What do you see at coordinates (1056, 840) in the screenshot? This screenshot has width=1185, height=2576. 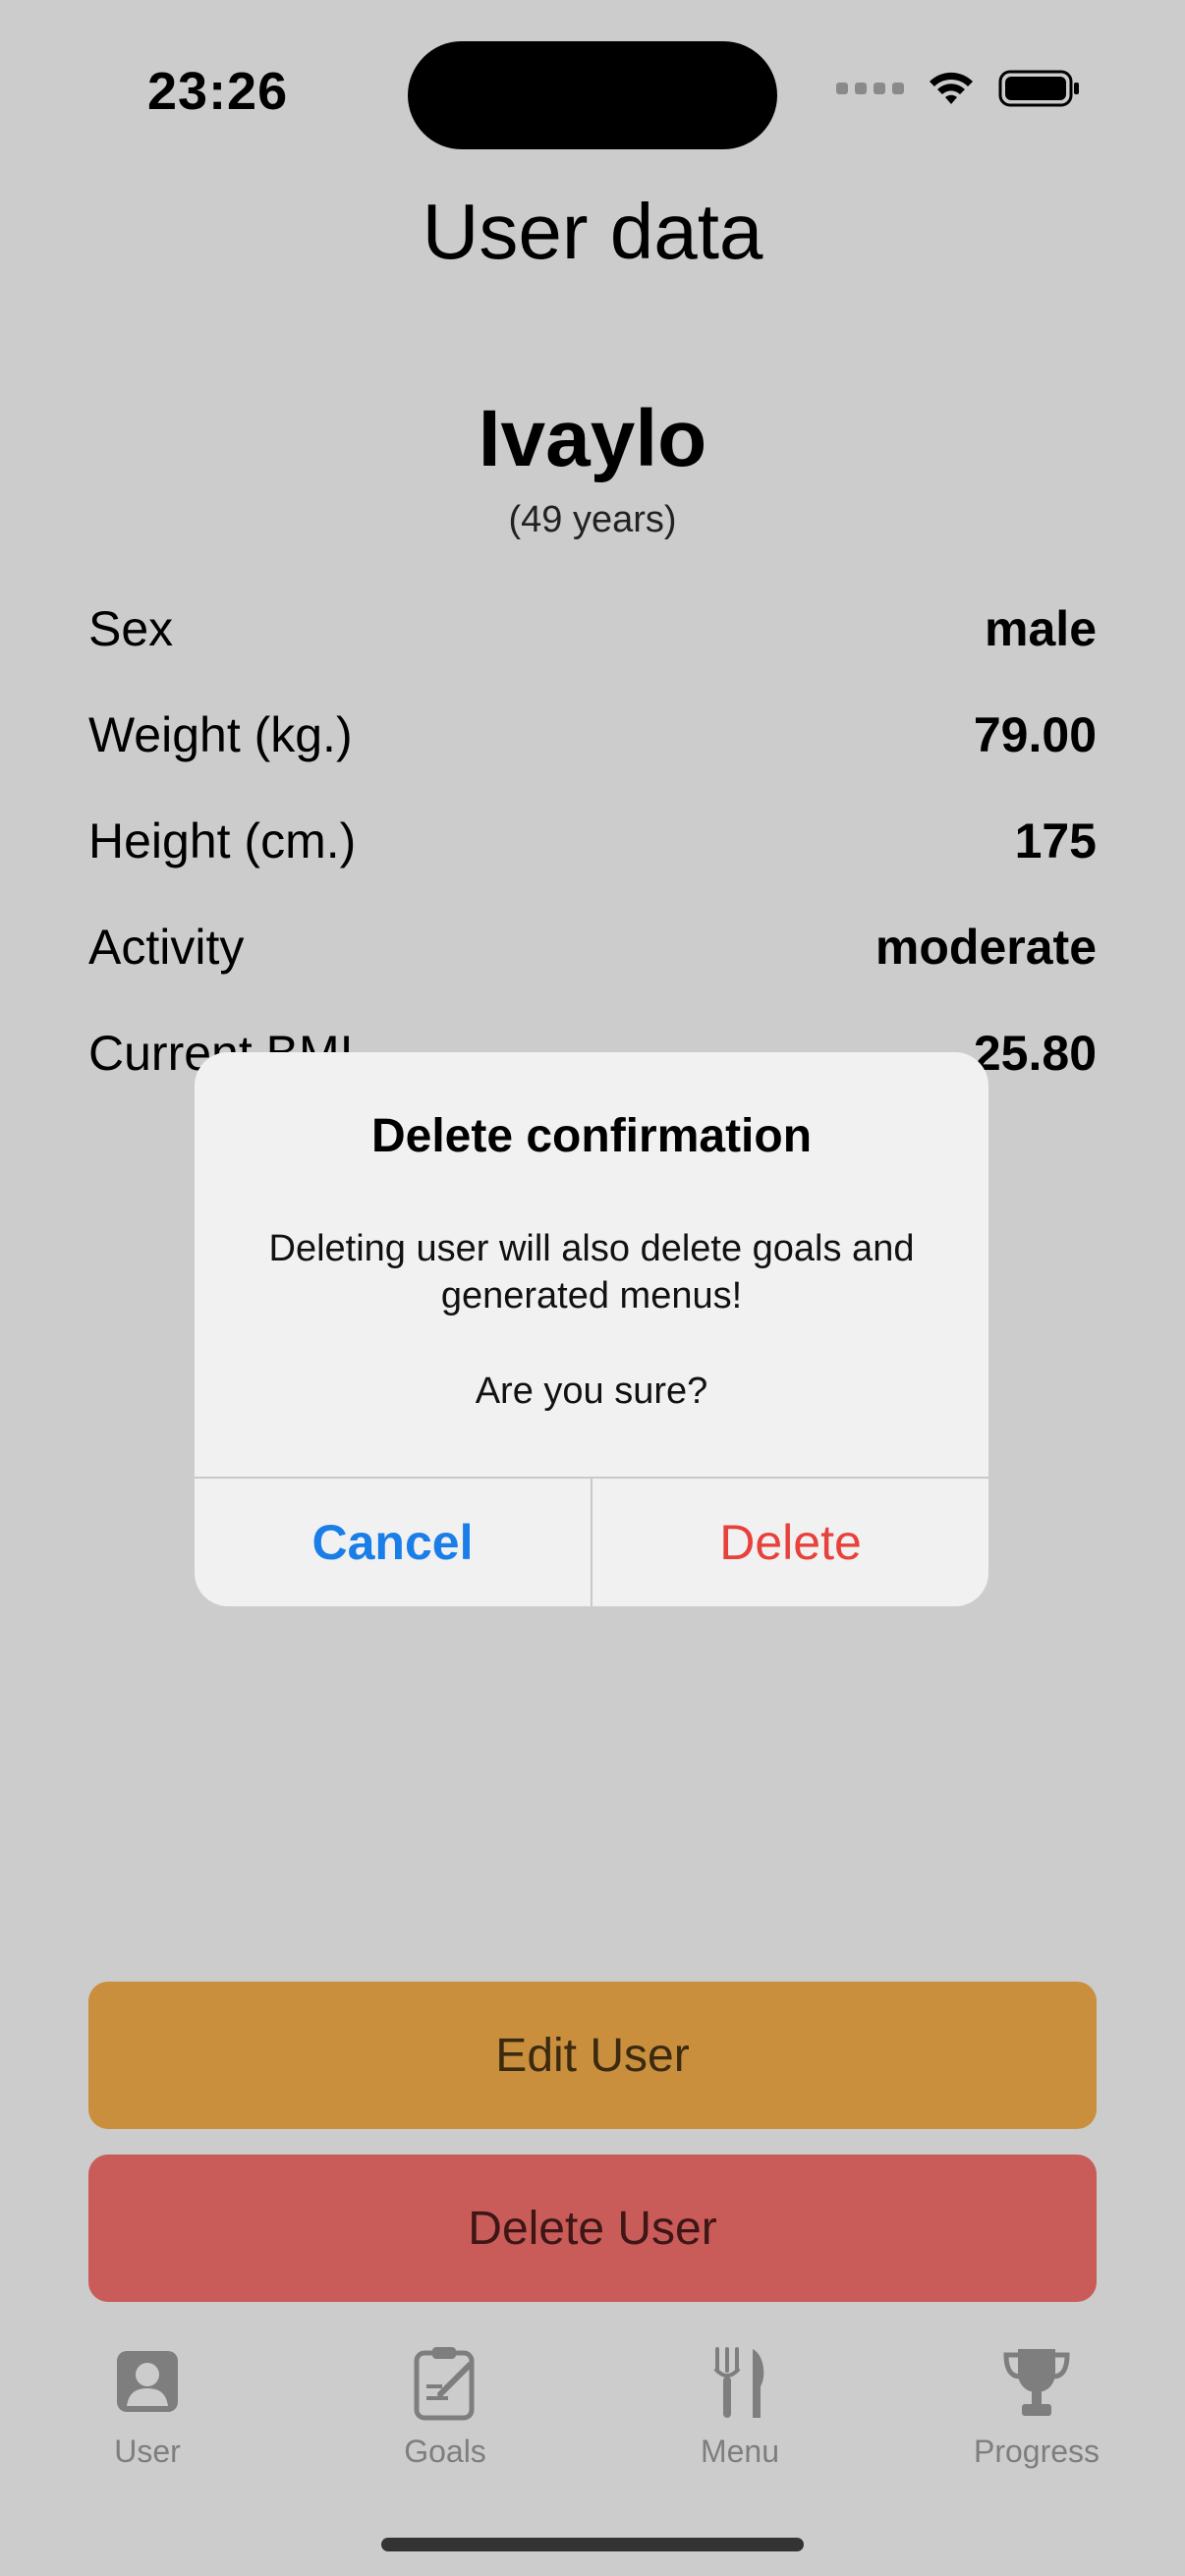 I see `detail-value: 175` at bounding box center [1056, 840].